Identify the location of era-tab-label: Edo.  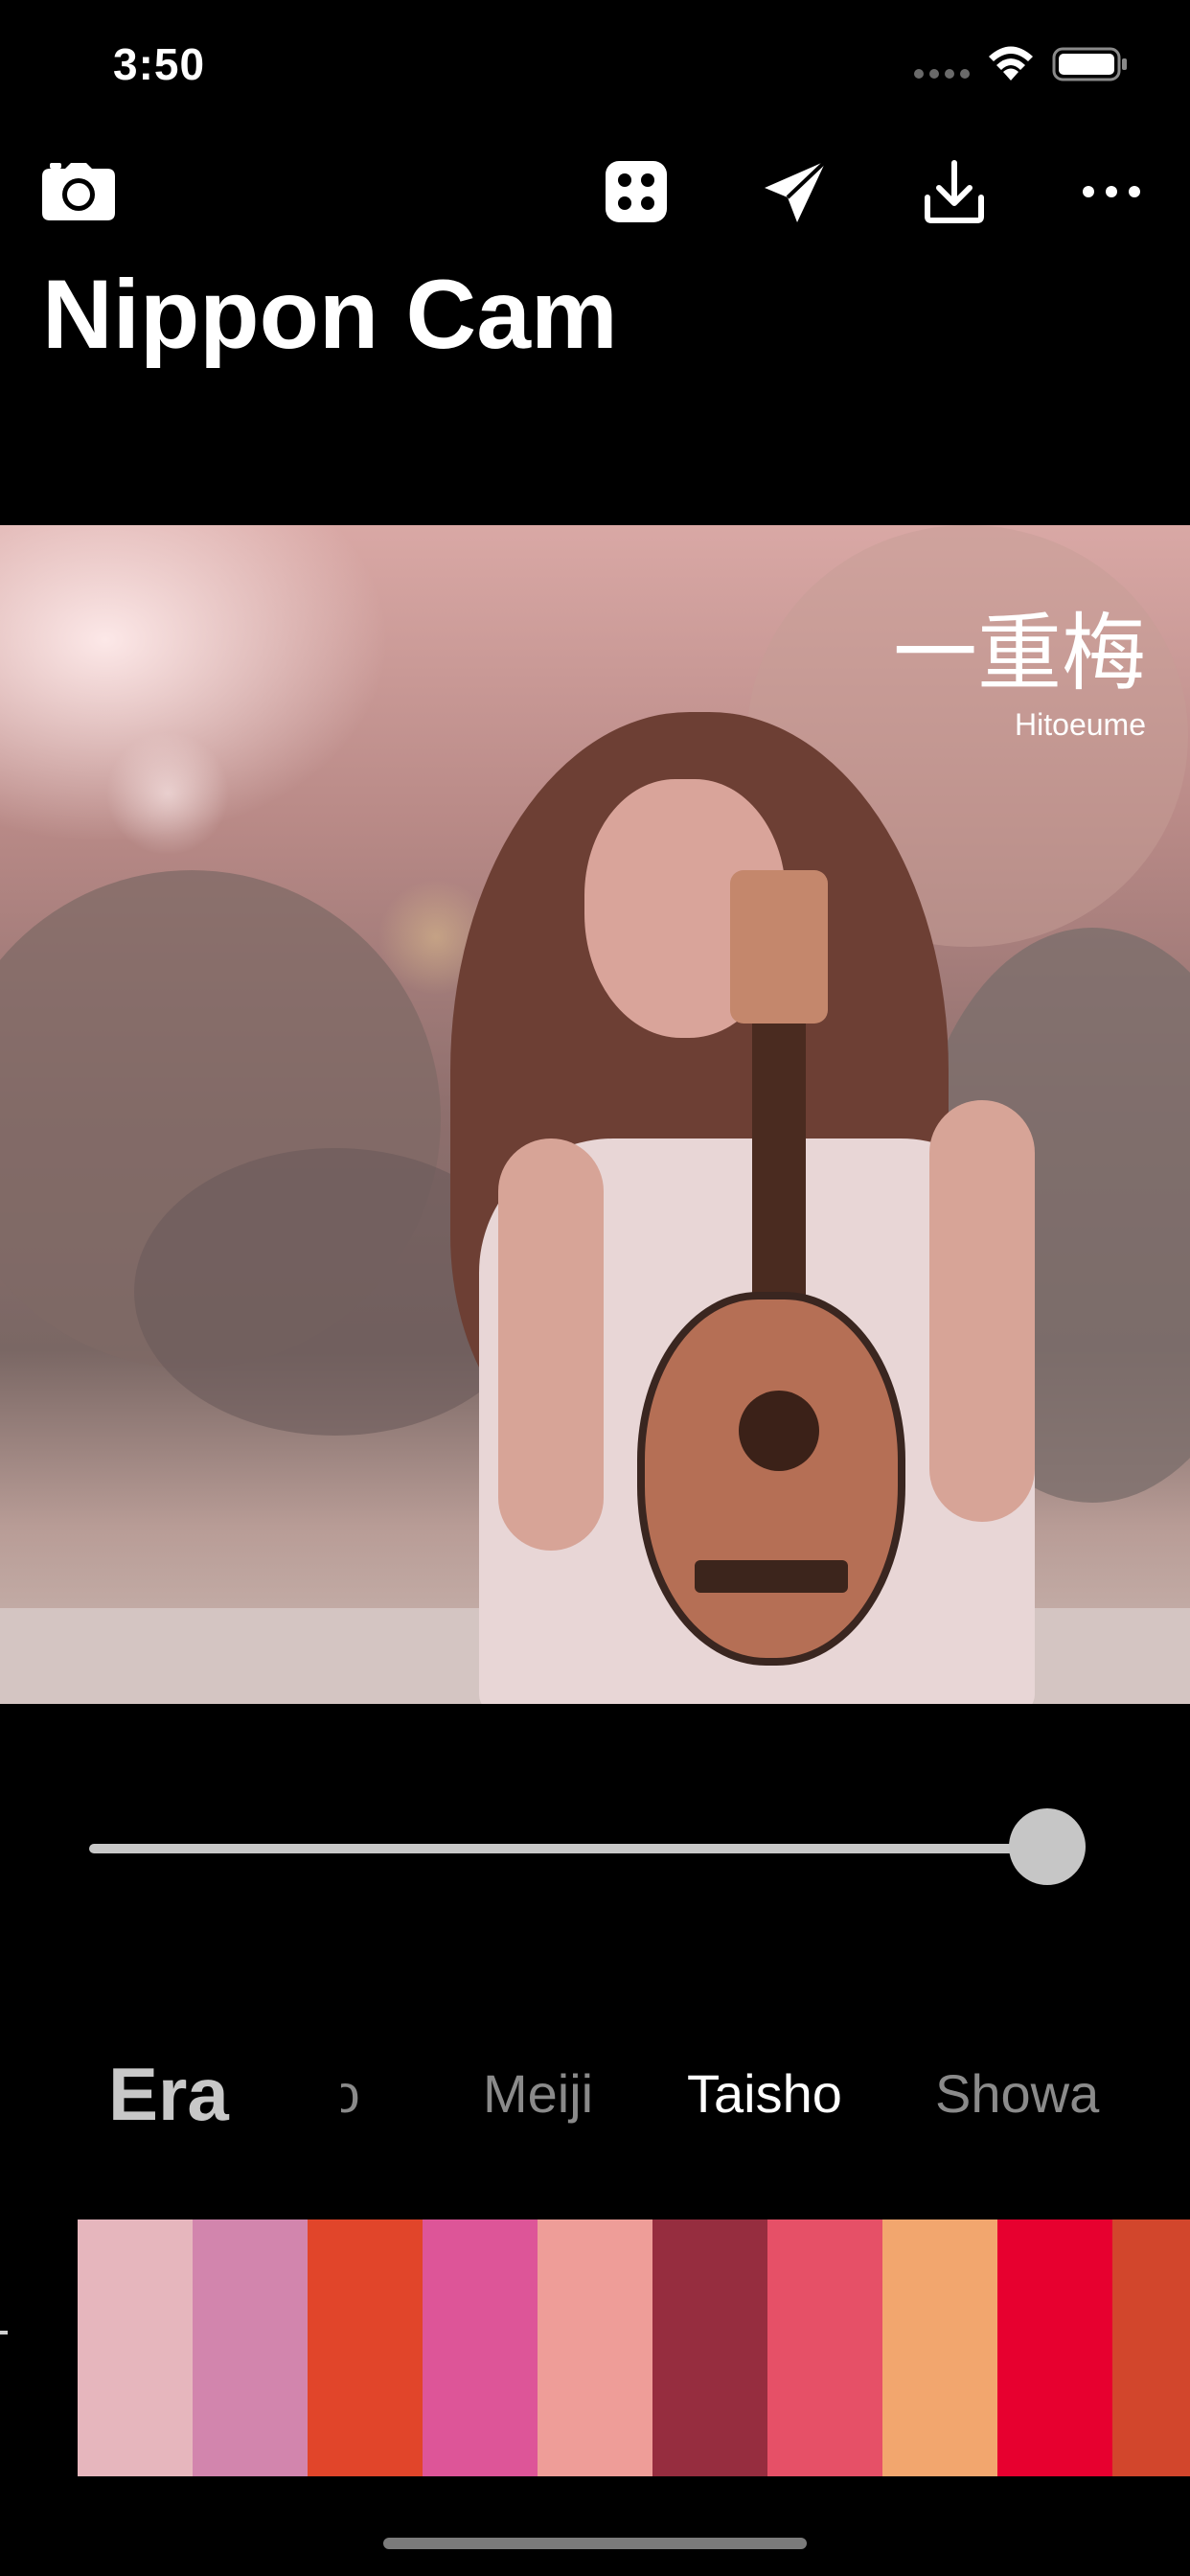
(350, 2093).